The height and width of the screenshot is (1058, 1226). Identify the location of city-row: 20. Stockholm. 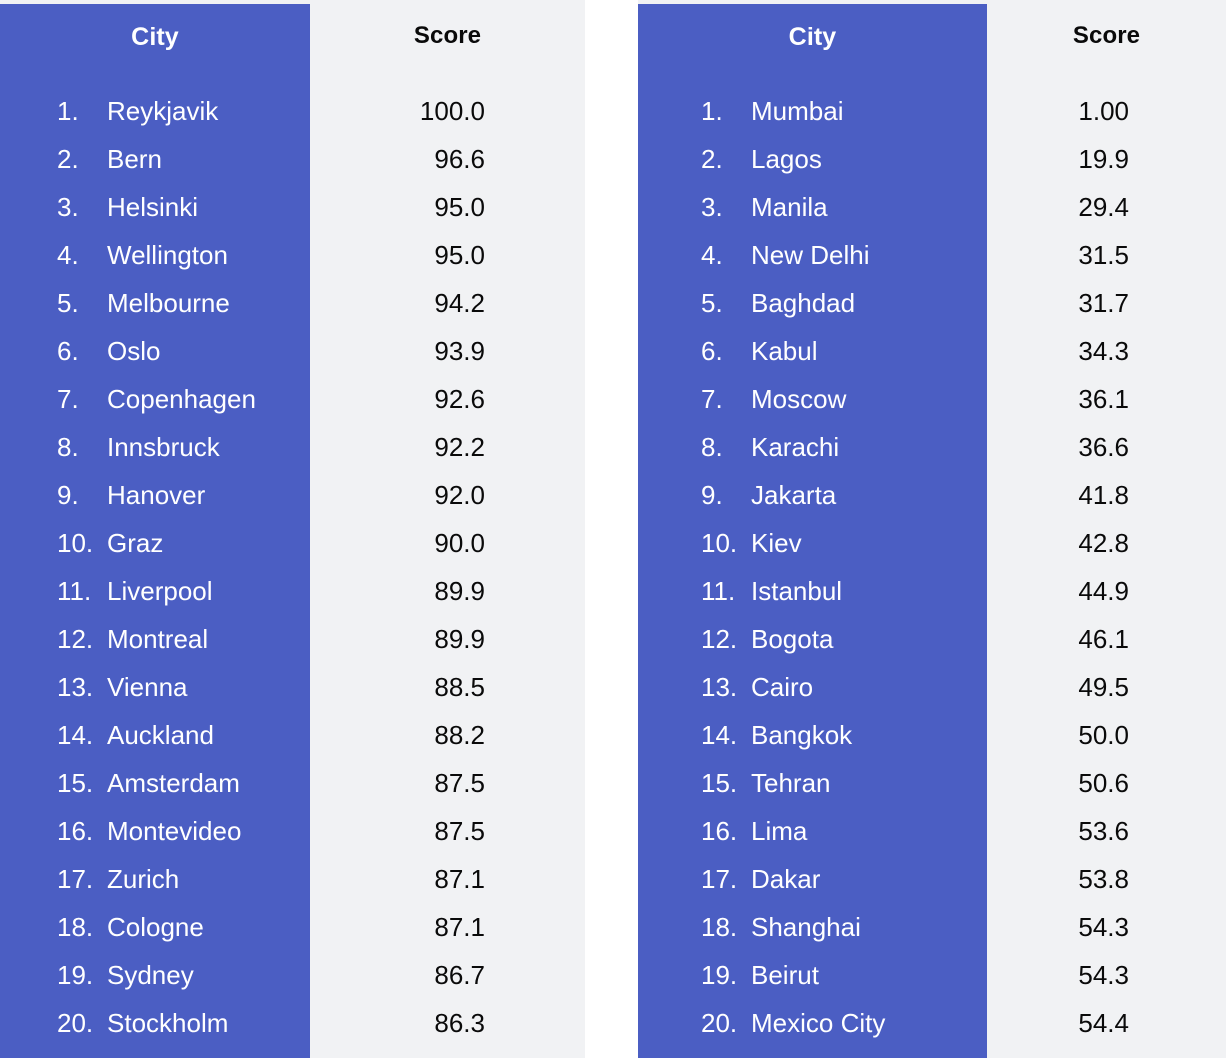
(155, 1023).